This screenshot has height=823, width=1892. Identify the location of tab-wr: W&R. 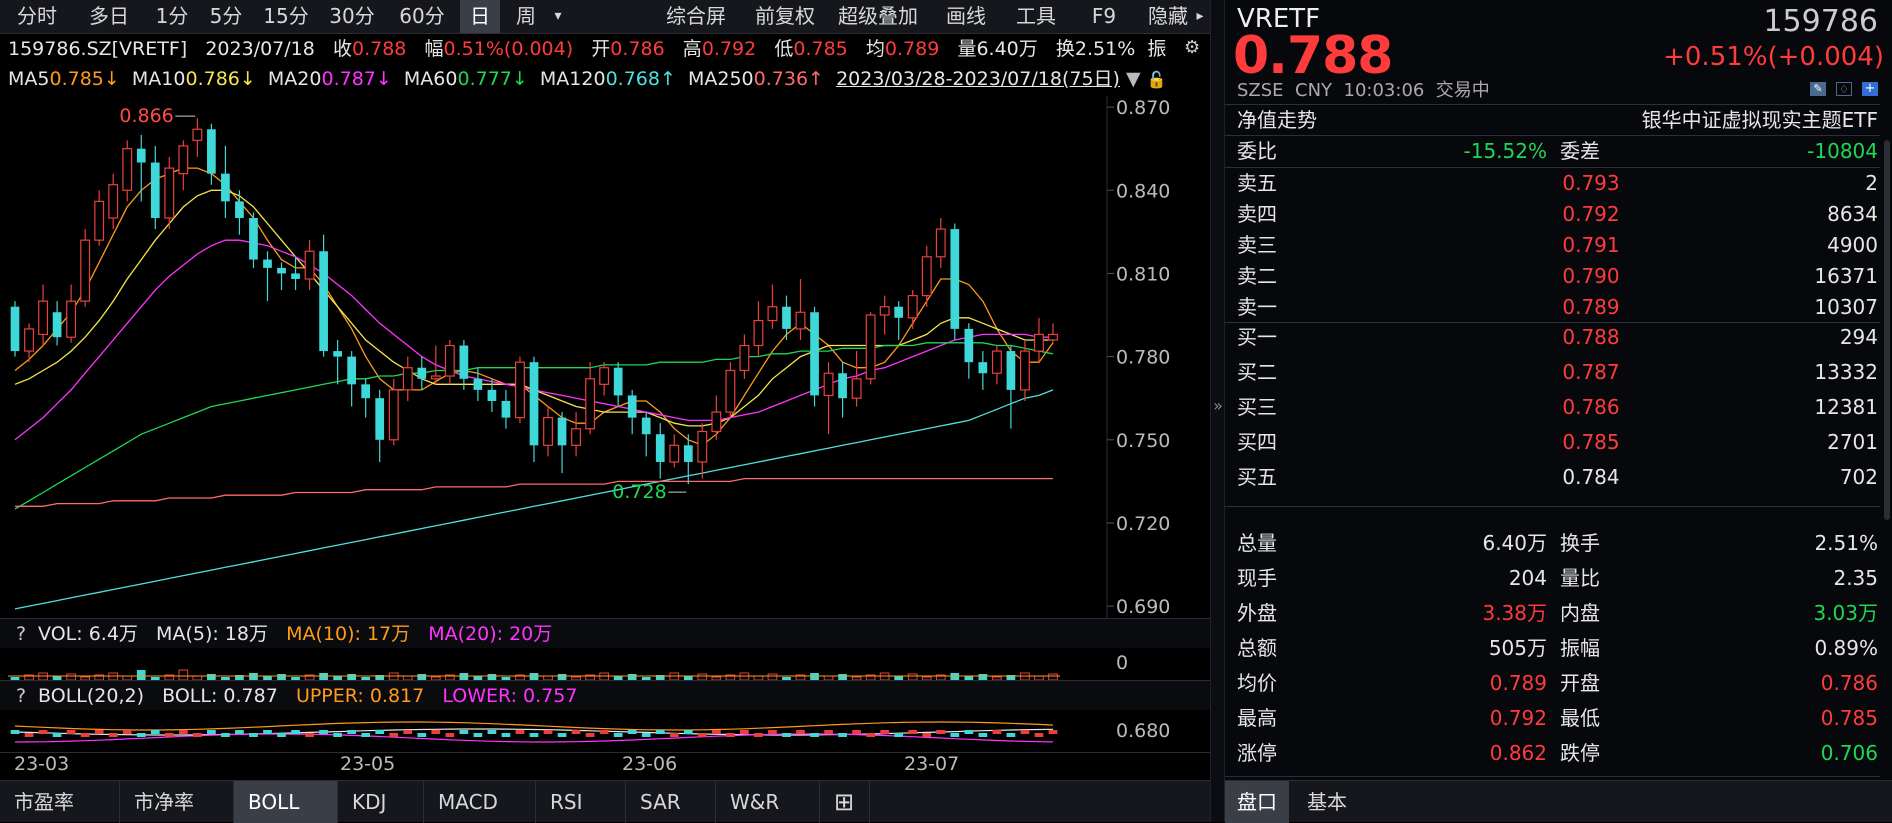
(768, 802).